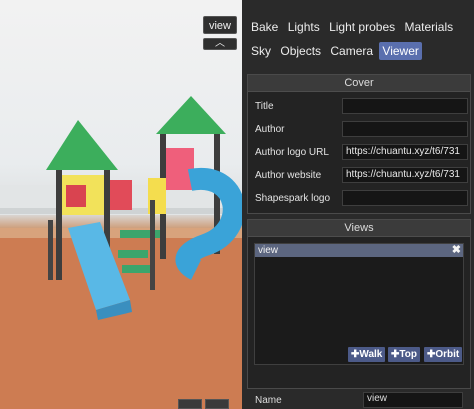  What do you see at coordinates (268, 400) in the screenshot?
I see `view-name-label: Name` at bounding box center [268, 400].